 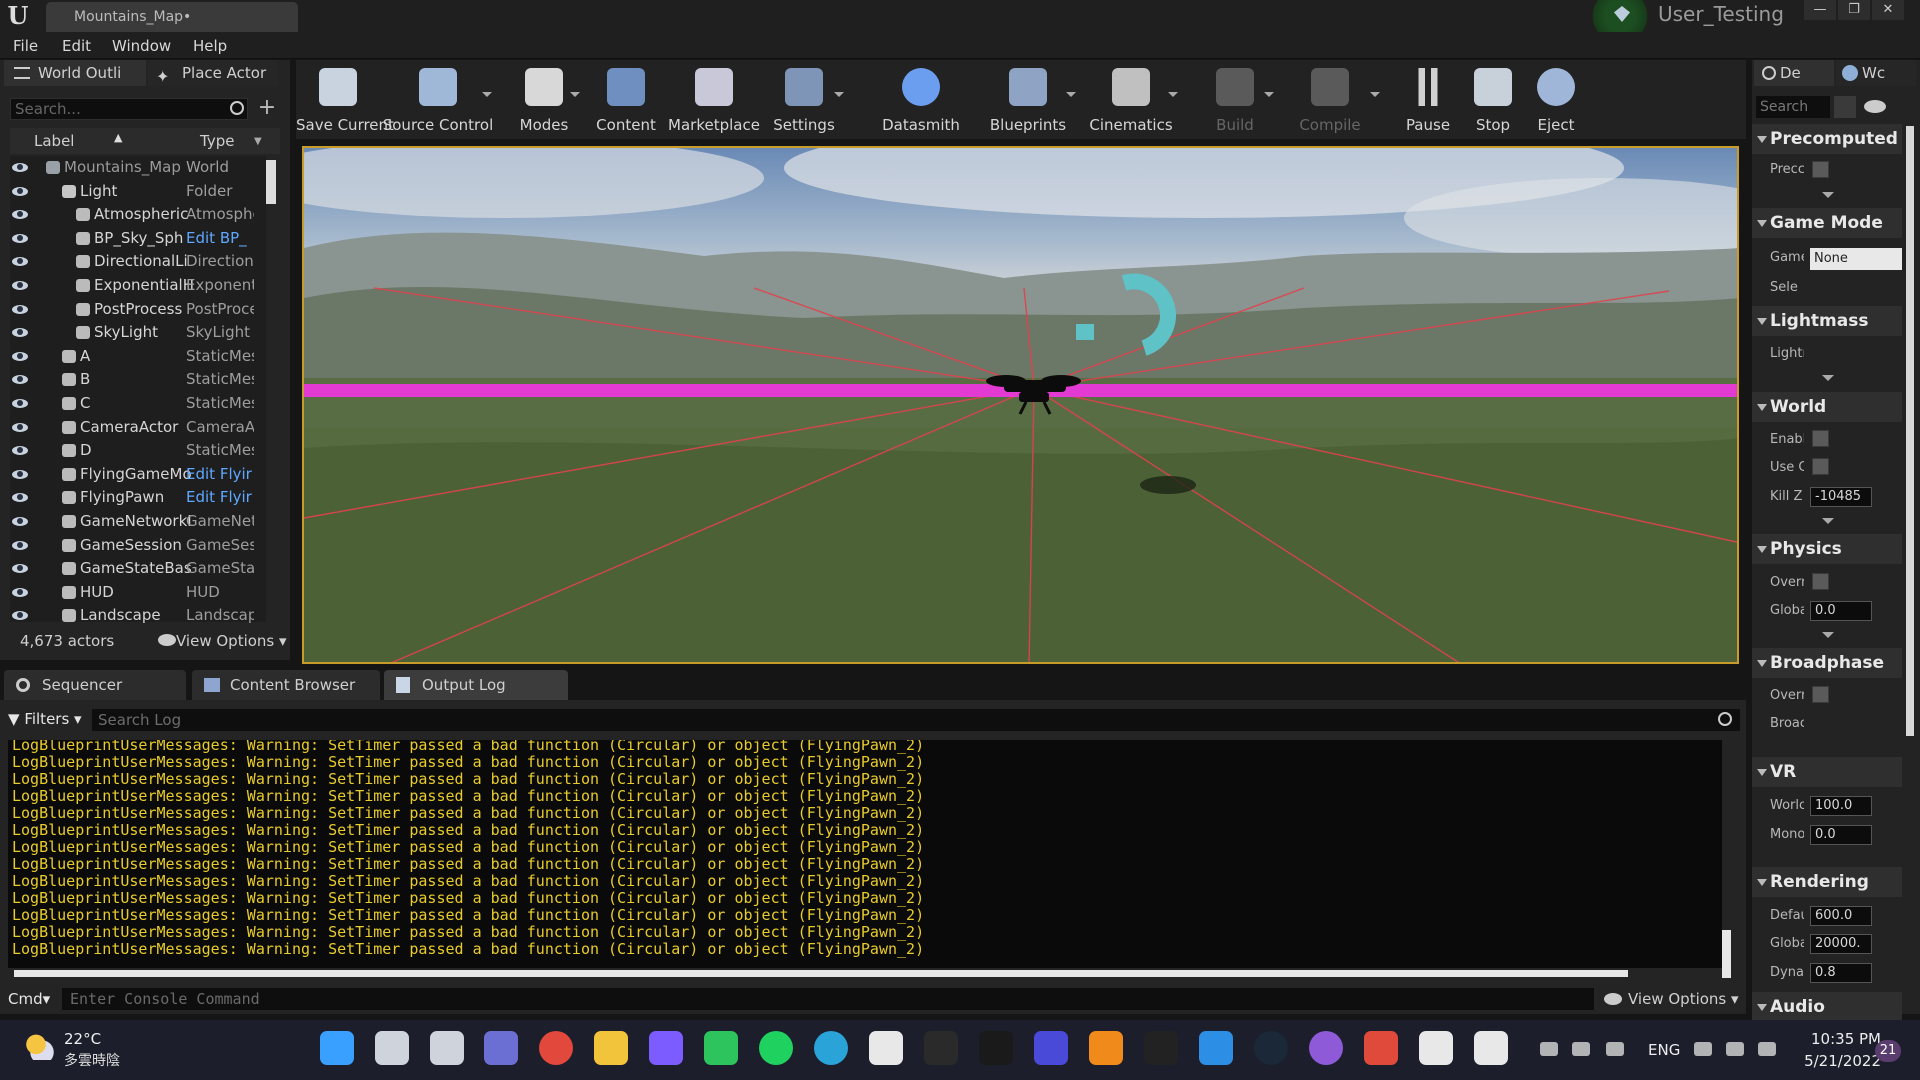 What do you see at coordinates (1827, 1007) in the screenshot?
I see `details-section-audio: Audio` at bounding box center [1827, 1007].